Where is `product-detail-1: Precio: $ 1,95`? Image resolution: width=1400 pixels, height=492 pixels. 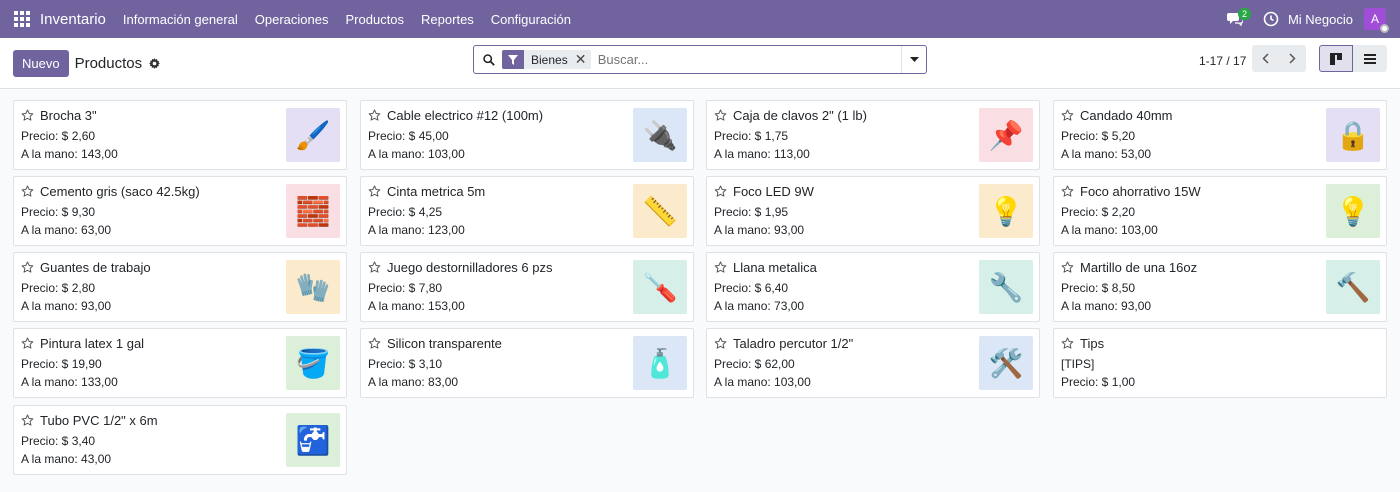 product-detail-1: Precio: $ 1,95 is located at coordinates (751, 212).